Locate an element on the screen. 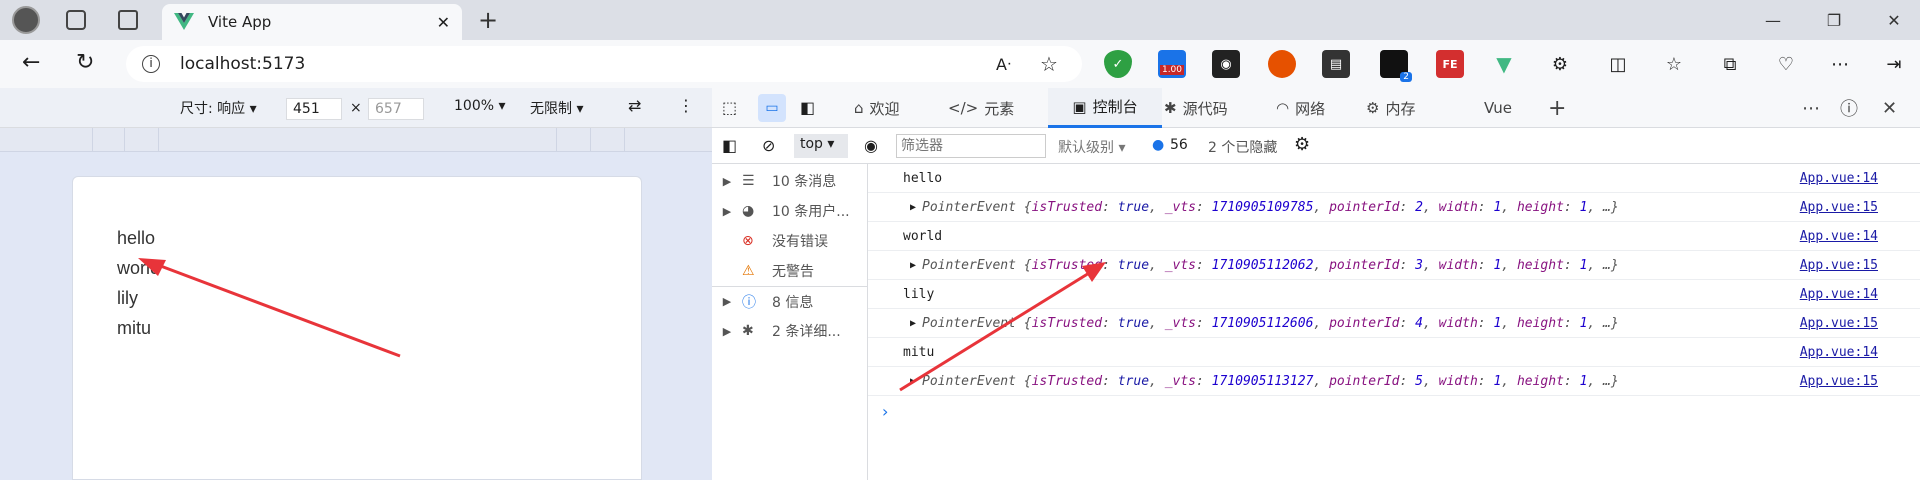 The image size is (1920, 480). device-toggle-icon: ▭ is located at coordinates (772, 108).